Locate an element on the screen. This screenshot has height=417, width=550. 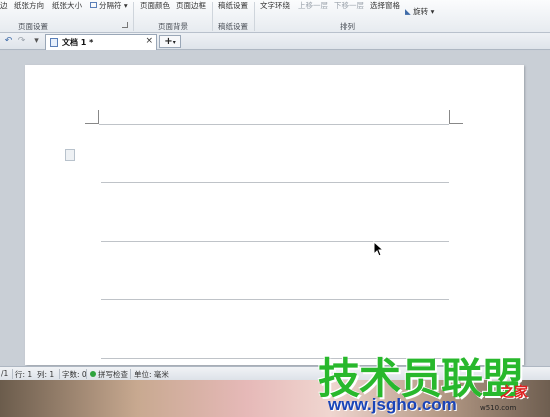
group-arrange: 排列 is located at coordinates (347, 26).